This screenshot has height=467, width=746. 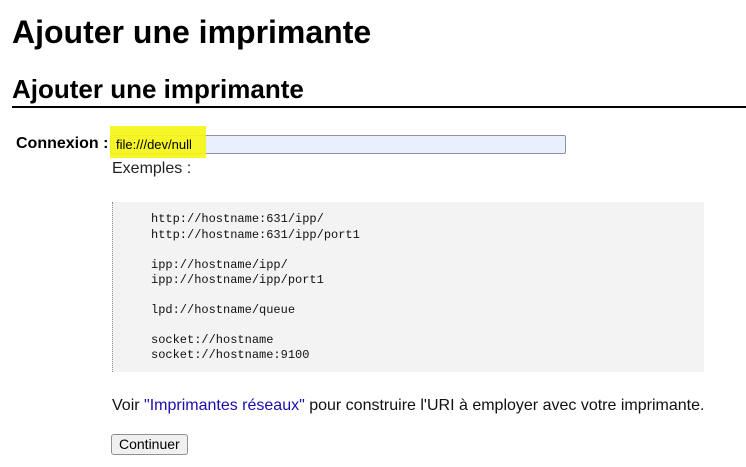 What do you see at coordinates (149, 444) in the screenshot?
I see `continue-button: Continuer` at bounding box center [149, 444].